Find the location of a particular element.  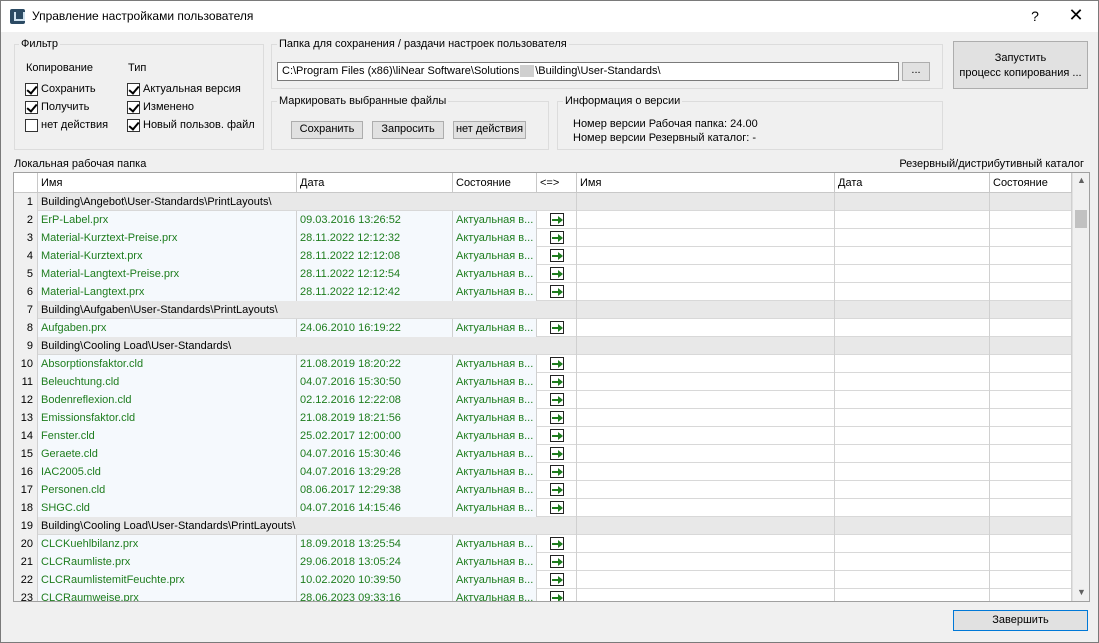

mark-request-button: Запросить is located at coordinates (408, 130).